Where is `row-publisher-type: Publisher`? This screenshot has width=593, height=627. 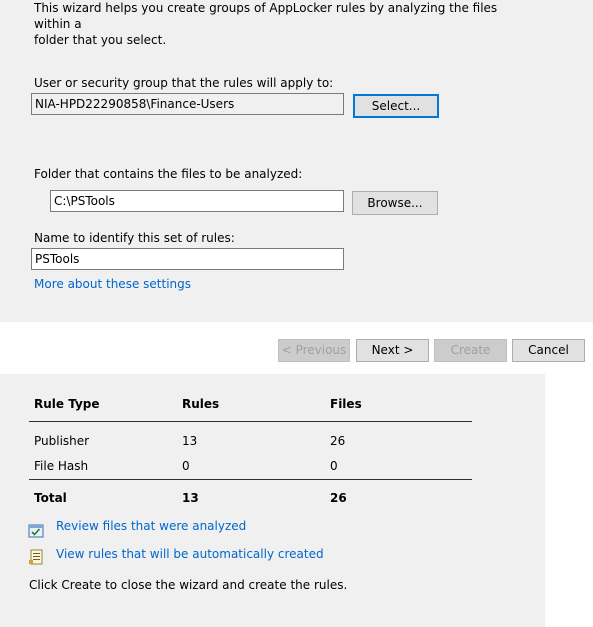 row-publisher-type: Publisher is located at coordinates (62, 441).